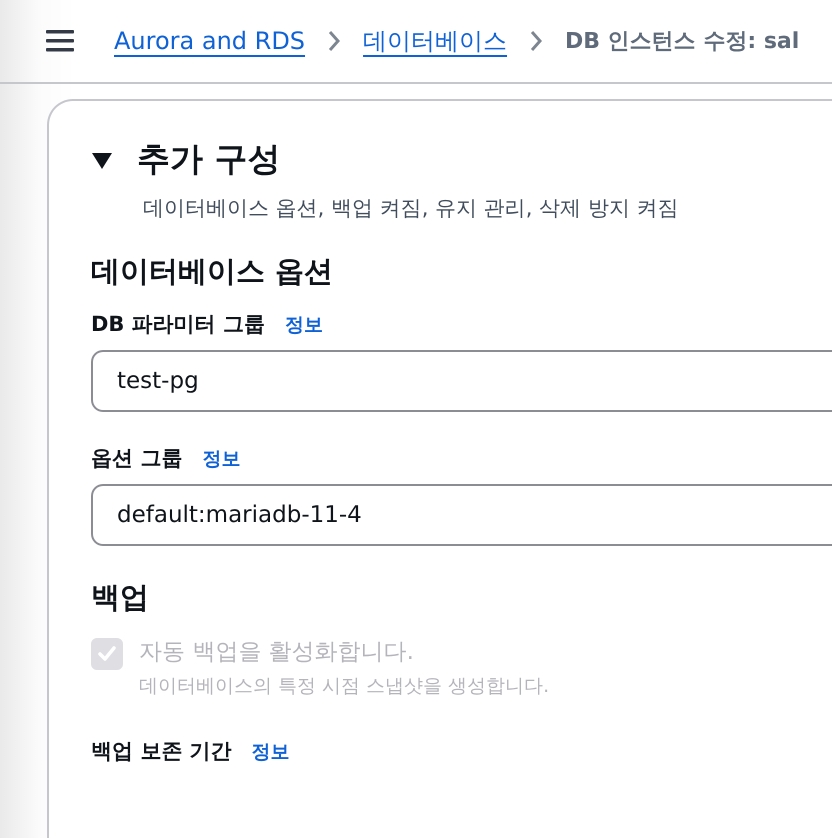 The height and width of the screenshot is (838, 832). What do you see at coordinates (411, 208) in the screenshot?
I see `section-description: 데이터베이스 옵션, 백업 켜짐, 유지 관리, 삭제 방지 켜짐` at bounding box center [411, 208].